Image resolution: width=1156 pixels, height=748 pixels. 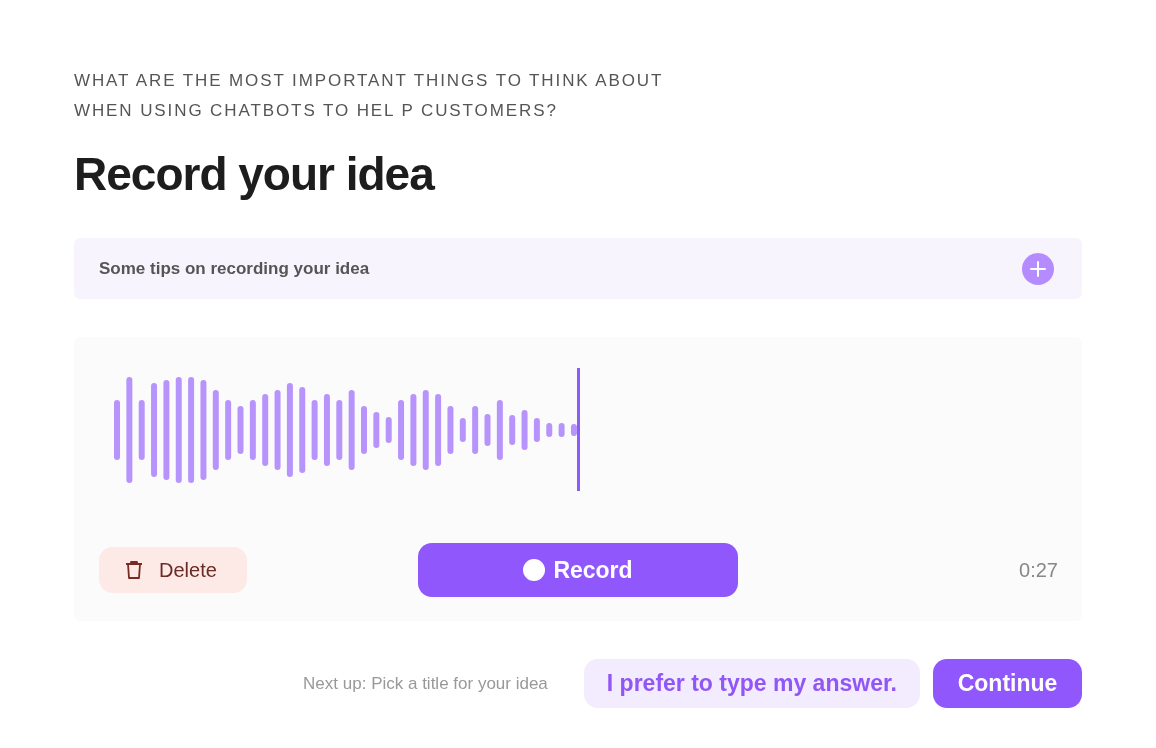 What do you see at coordinates (425, 683) in the screenshot?
I see `next-up-text: Next up: Pick a title for your idea` at bounding box center [425, 683].